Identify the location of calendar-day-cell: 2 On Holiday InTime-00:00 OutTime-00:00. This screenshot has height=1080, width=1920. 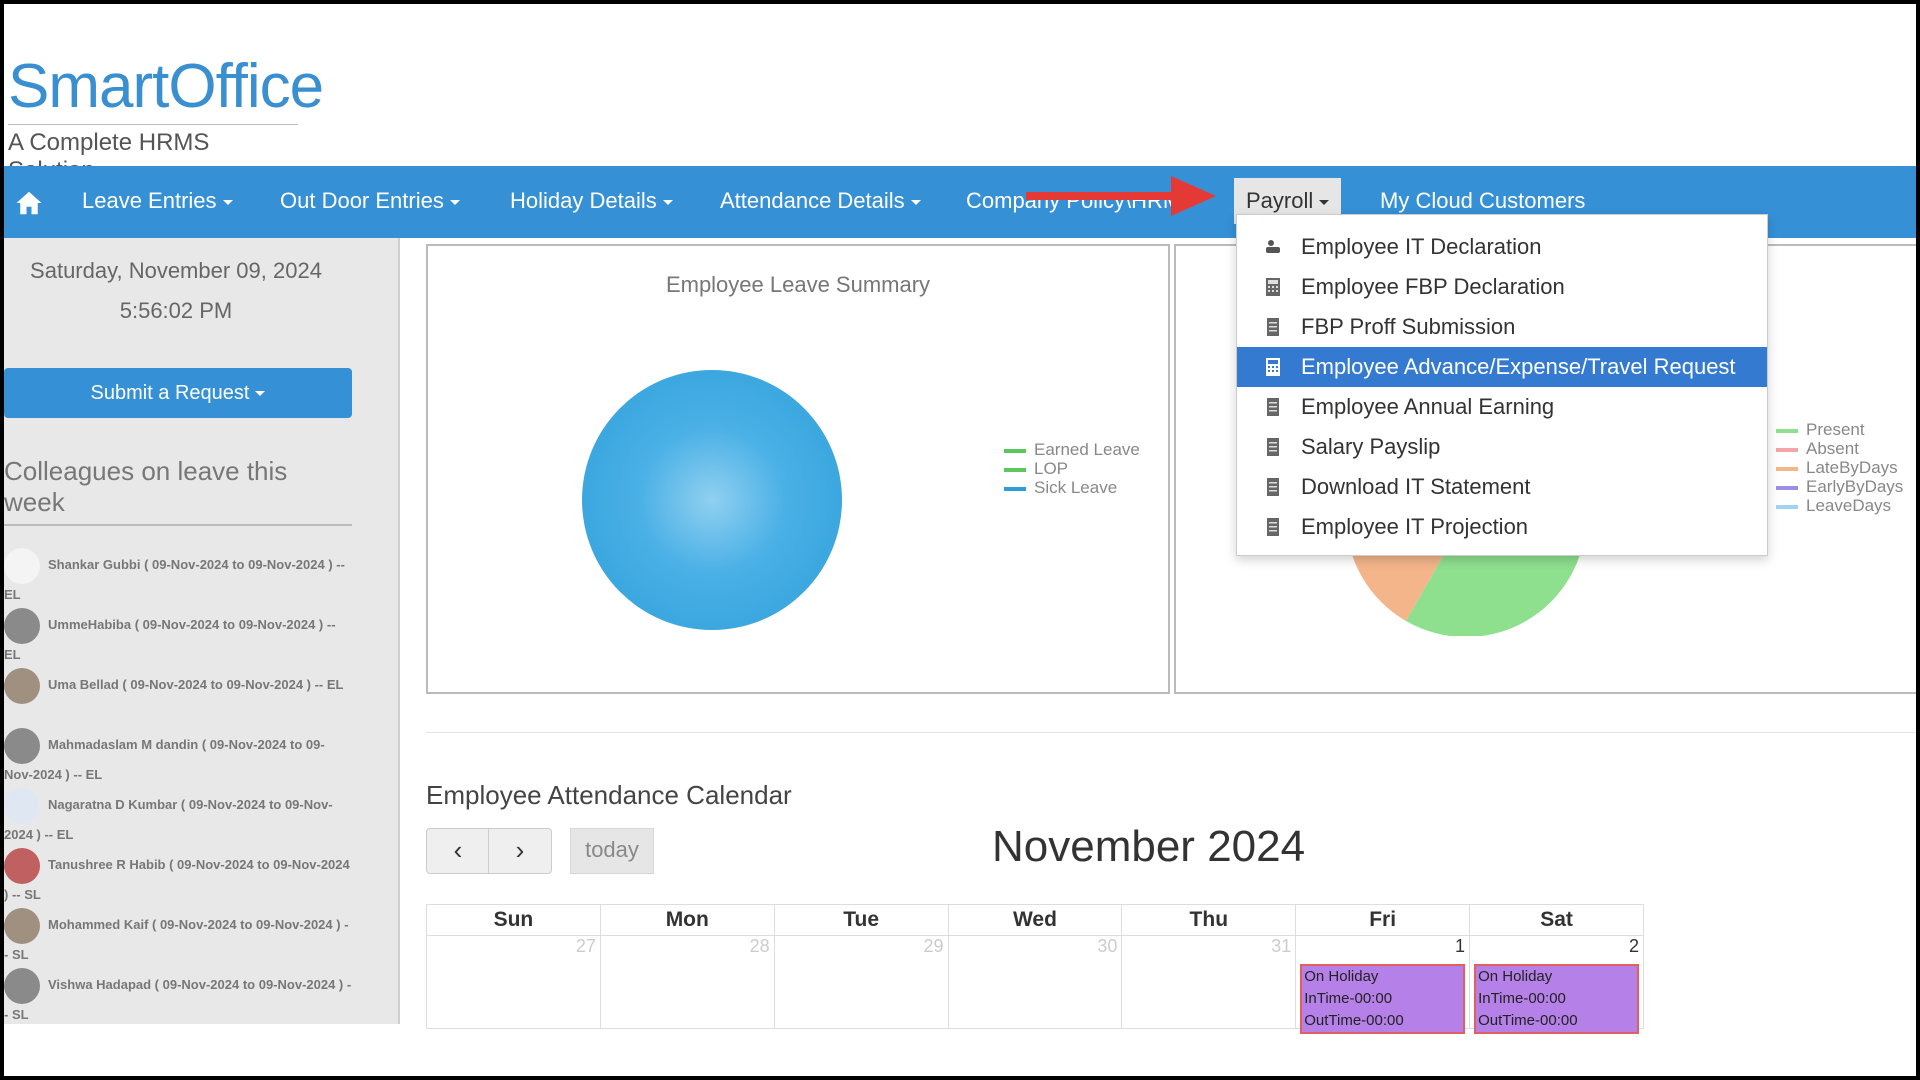
(1556, 984).